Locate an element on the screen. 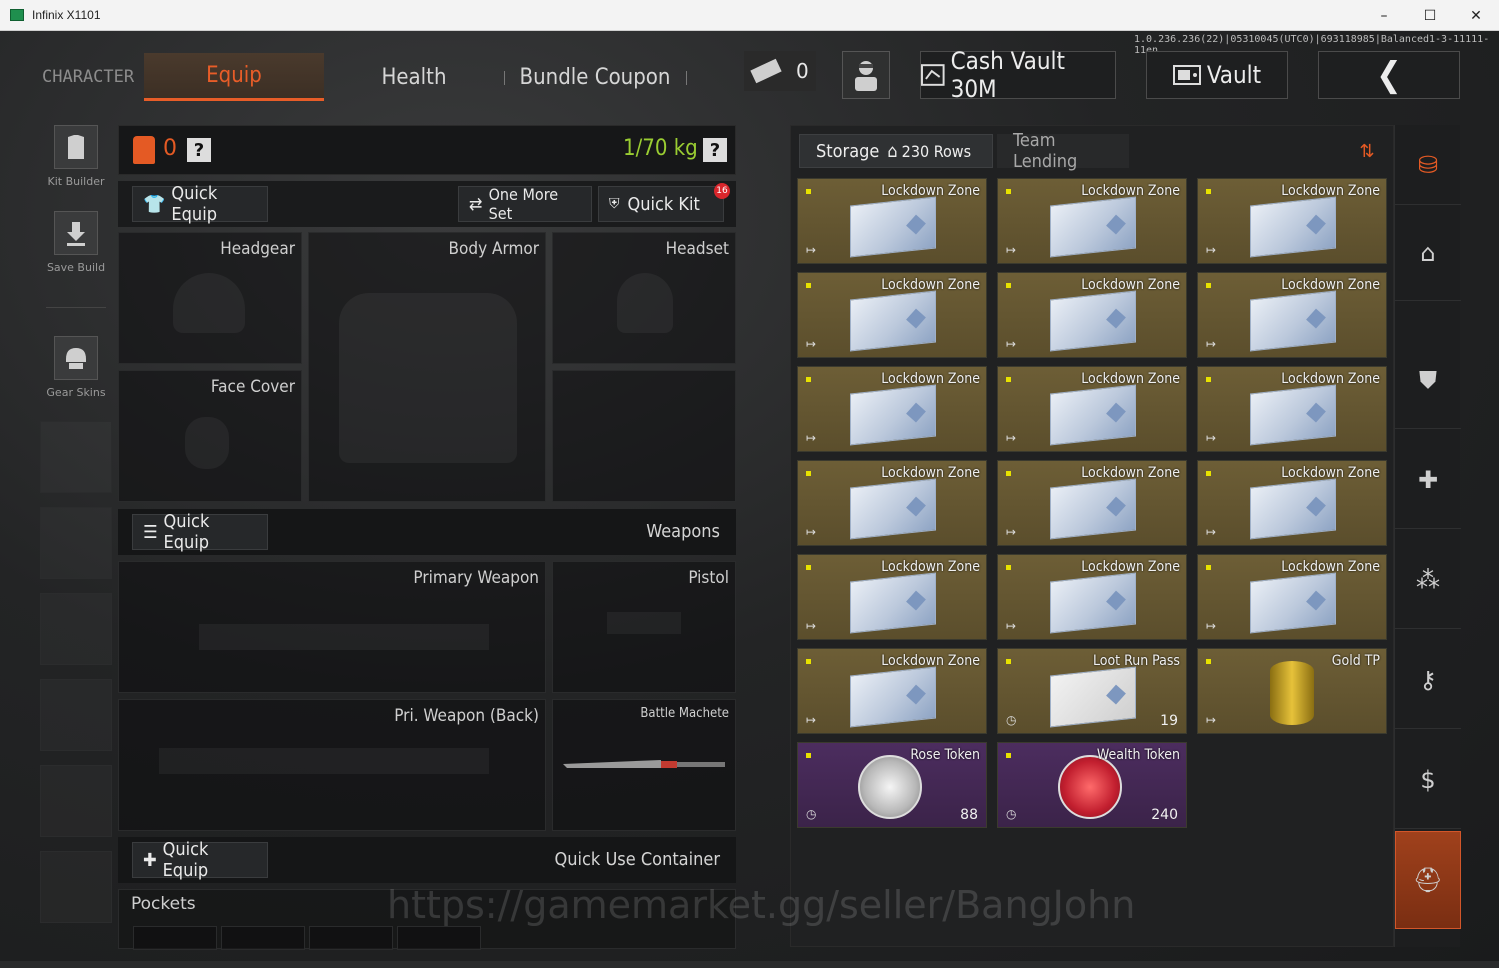 The image size is (1499, 968). back-button: ❮ is located at coordinates (1389, 75).